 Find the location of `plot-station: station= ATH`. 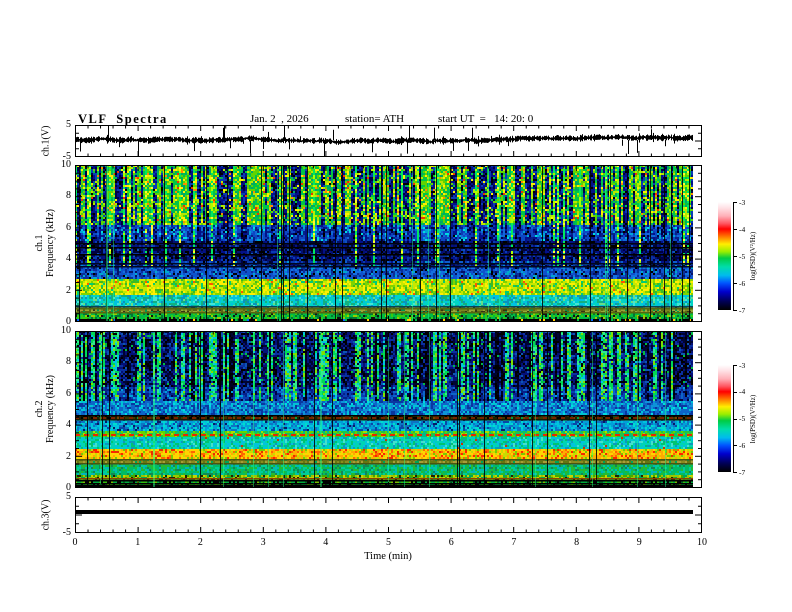

plot-station: station= ATH is located at coordinates (375, 119).